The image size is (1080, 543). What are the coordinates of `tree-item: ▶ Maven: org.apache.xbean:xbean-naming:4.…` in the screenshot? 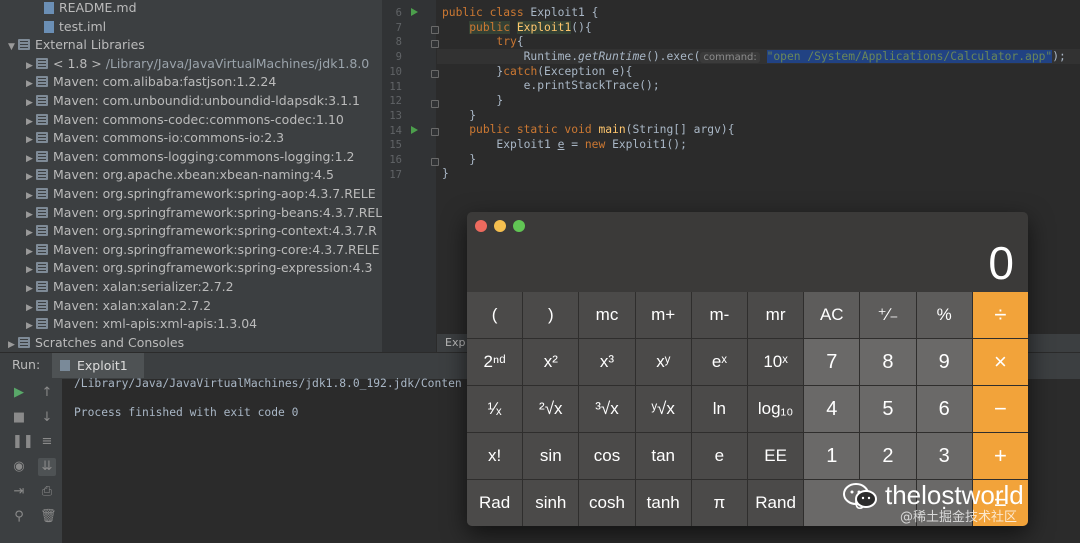 It's located at (180, 175).